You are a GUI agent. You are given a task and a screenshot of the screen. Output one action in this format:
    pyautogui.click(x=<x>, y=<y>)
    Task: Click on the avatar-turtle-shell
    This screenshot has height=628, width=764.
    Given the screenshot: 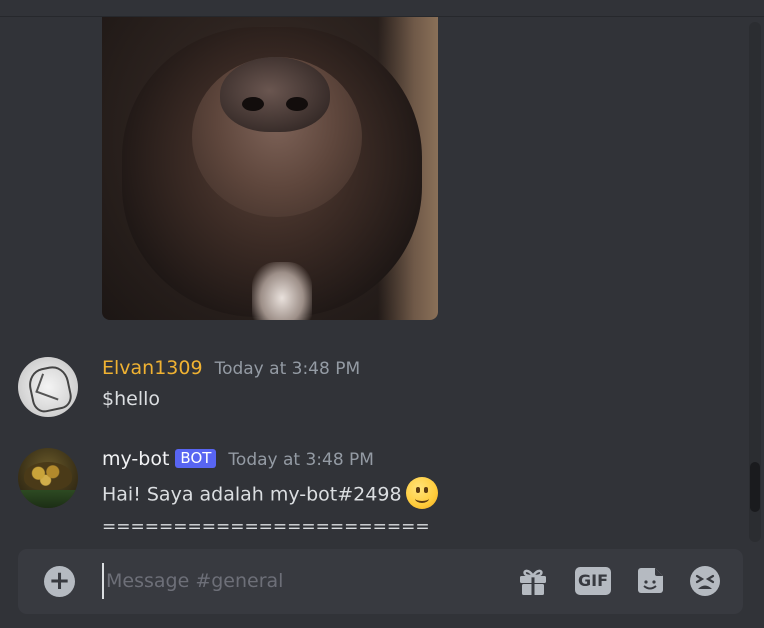 What is the action you would take?
    pyautogui.click(x=48, y=476)
    